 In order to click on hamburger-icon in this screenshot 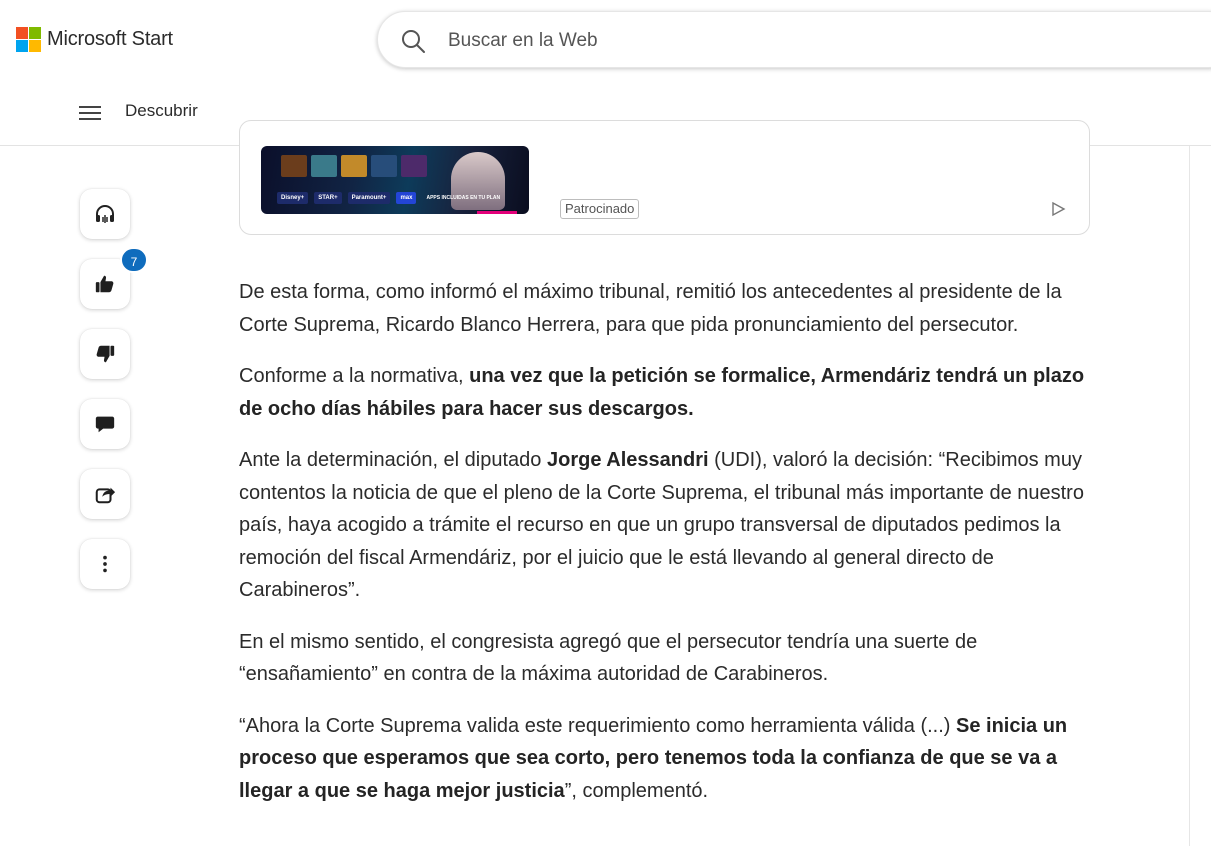, I will do `click(90, 113)`.